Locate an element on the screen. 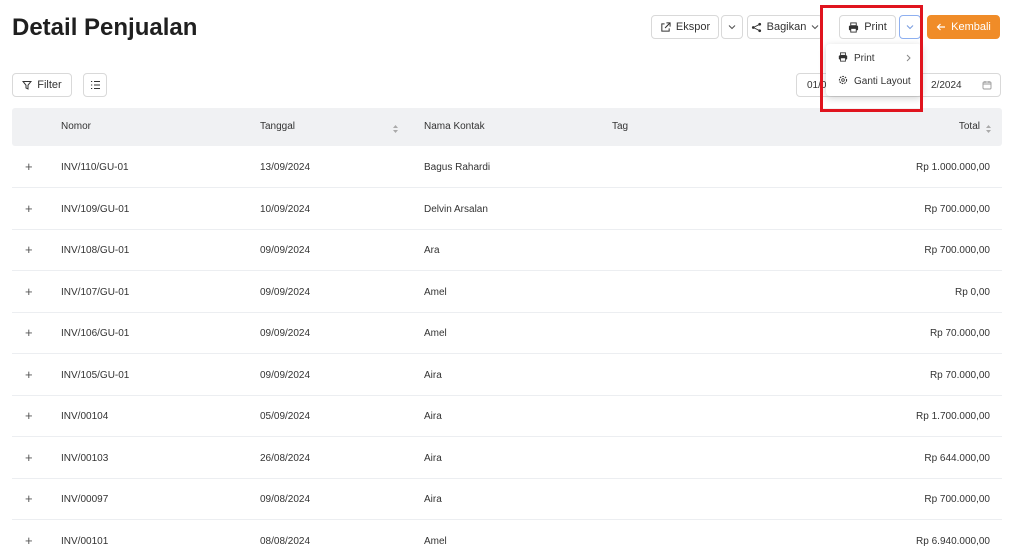  calendar-icon is located at coordinates (987, 86).